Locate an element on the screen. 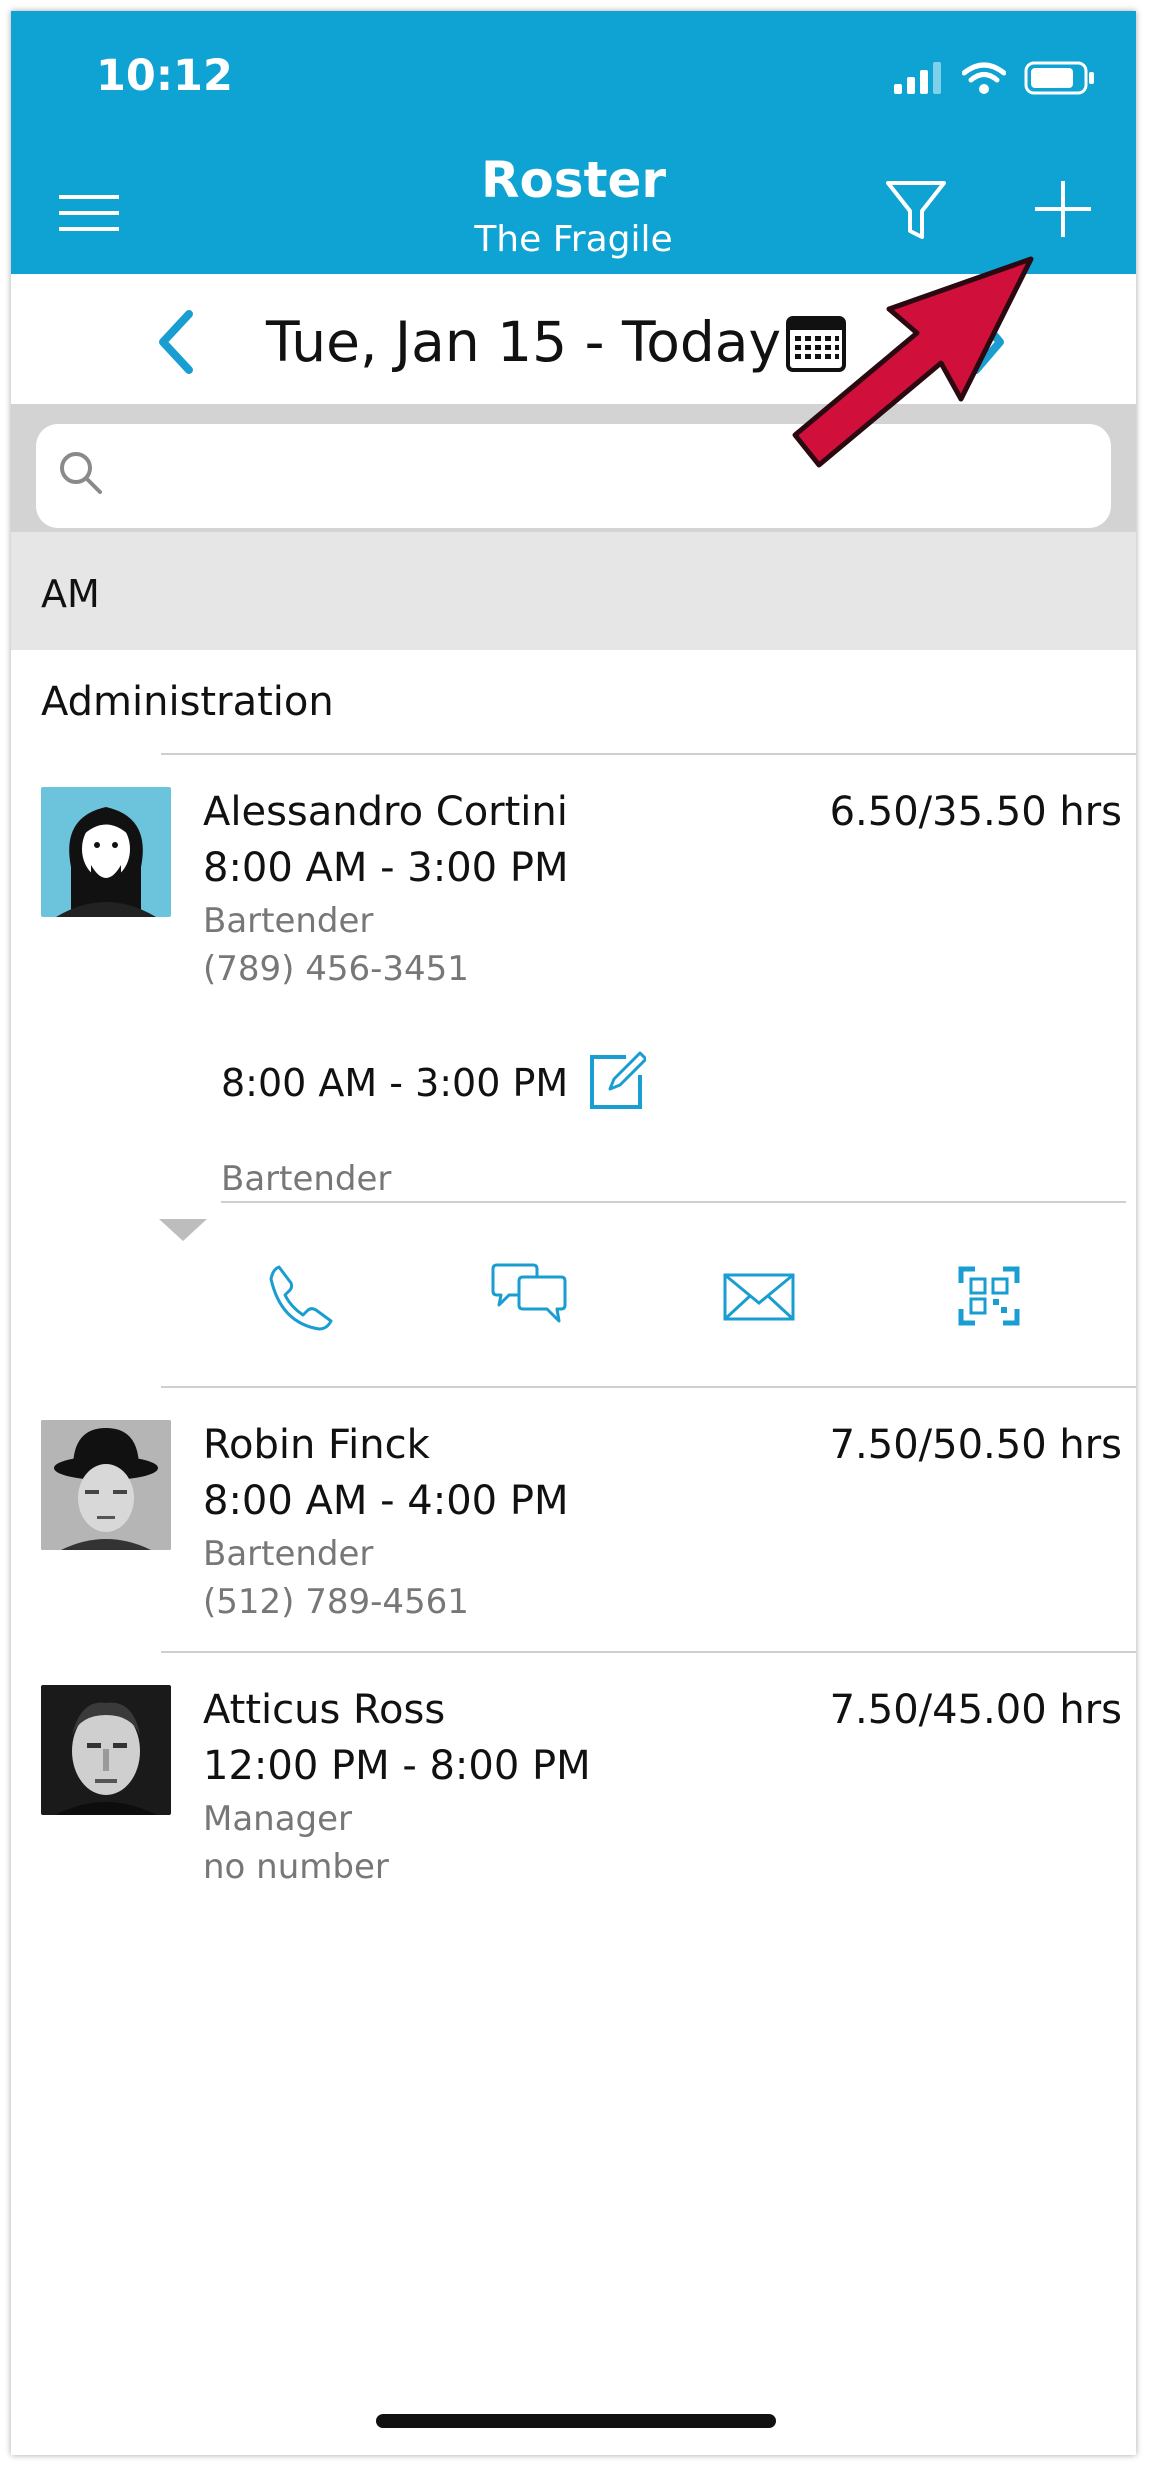  employee-name: Atticus Ross is located at coordinates (324, 1710).